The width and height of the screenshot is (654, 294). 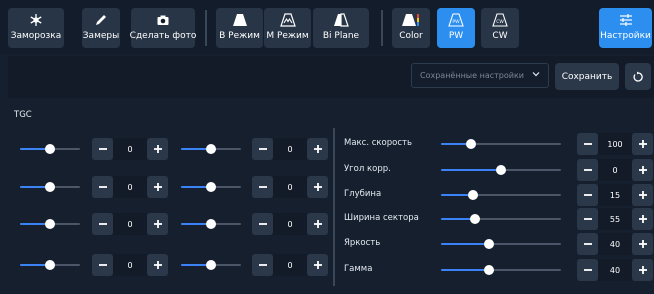 I want to click on color-mode-button: Color, so click(x=411, y=28).